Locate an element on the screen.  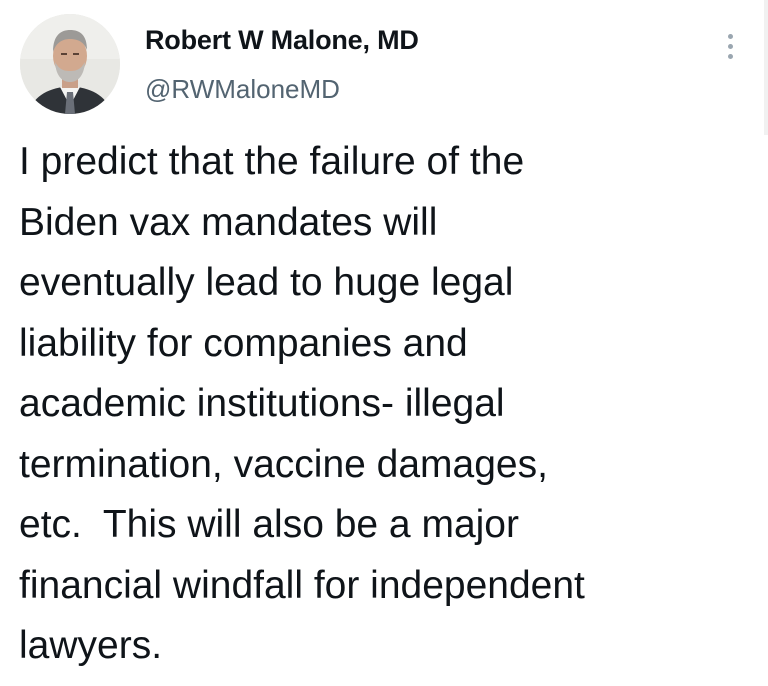
scroll-edge is located at coordinates (766, 67).